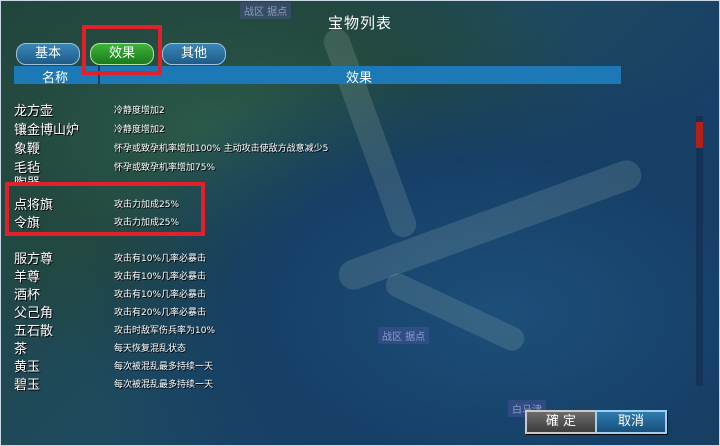  I want to click on table-row: 茶 每天恢复混乱状态, so click(314, 347).